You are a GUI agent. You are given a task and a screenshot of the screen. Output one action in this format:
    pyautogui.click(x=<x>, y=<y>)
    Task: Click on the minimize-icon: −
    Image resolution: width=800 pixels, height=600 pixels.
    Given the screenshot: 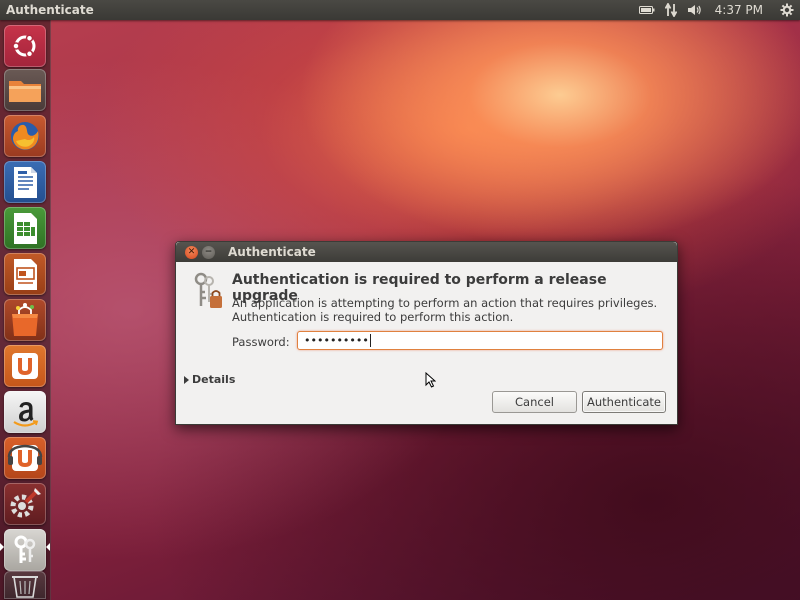 What is the action you would take?
    pyautogui.click(x=208, y=251)
    